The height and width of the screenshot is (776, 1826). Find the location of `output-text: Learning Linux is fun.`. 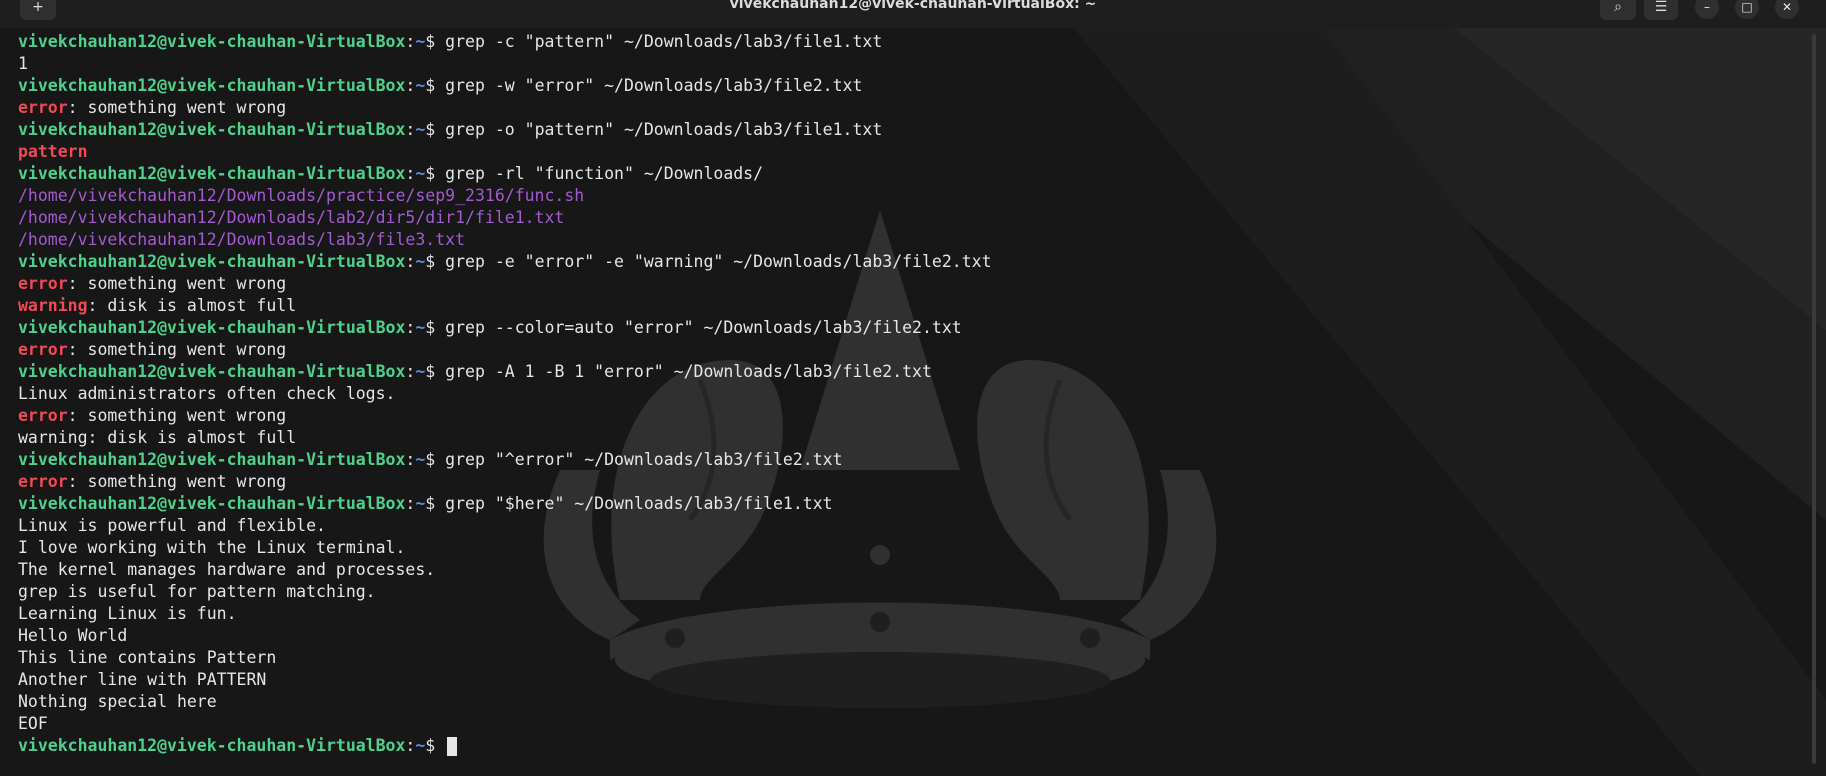

output-text: Learning Linux is fun. is located at coordinates (127, 613).